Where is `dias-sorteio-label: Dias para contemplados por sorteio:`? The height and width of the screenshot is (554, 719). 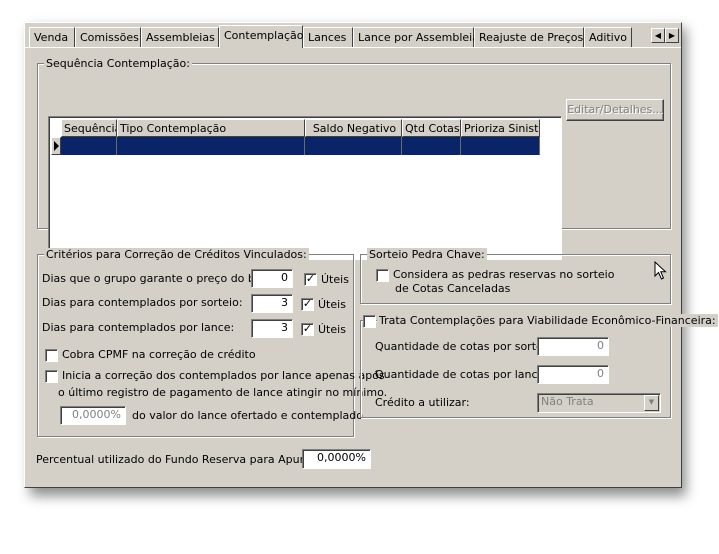 dias-sorteio-label: Dias para contemplados por sorteio: is located at coordinates (142, 302).